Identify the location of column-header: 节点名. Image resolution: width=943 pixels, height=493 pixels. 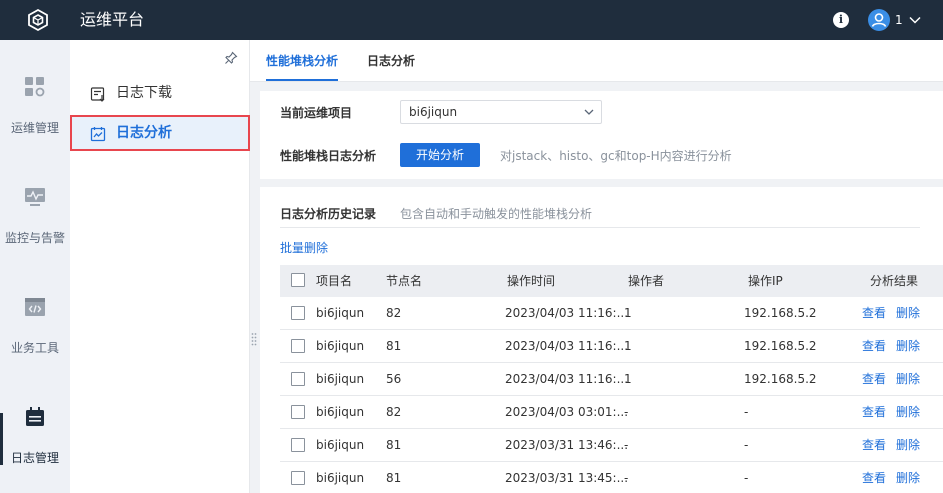
(404, 281).